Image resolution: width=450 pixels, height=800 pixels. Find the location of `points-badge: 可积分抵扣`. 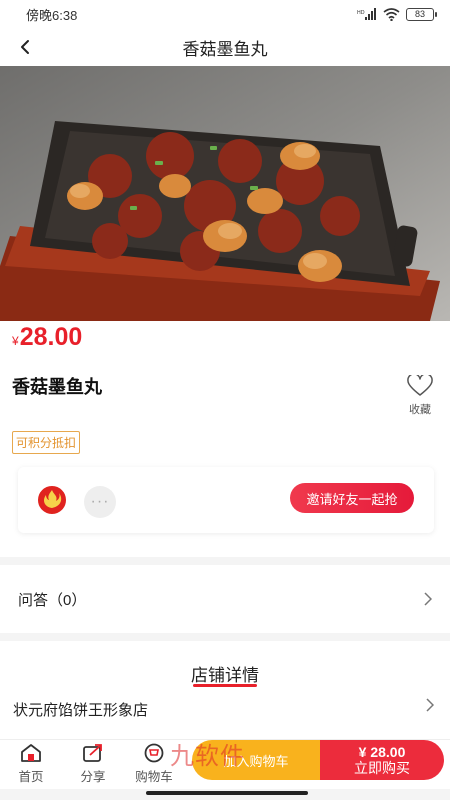

points-badge: 可积分抵扣 is located at coordinates (46, 442).